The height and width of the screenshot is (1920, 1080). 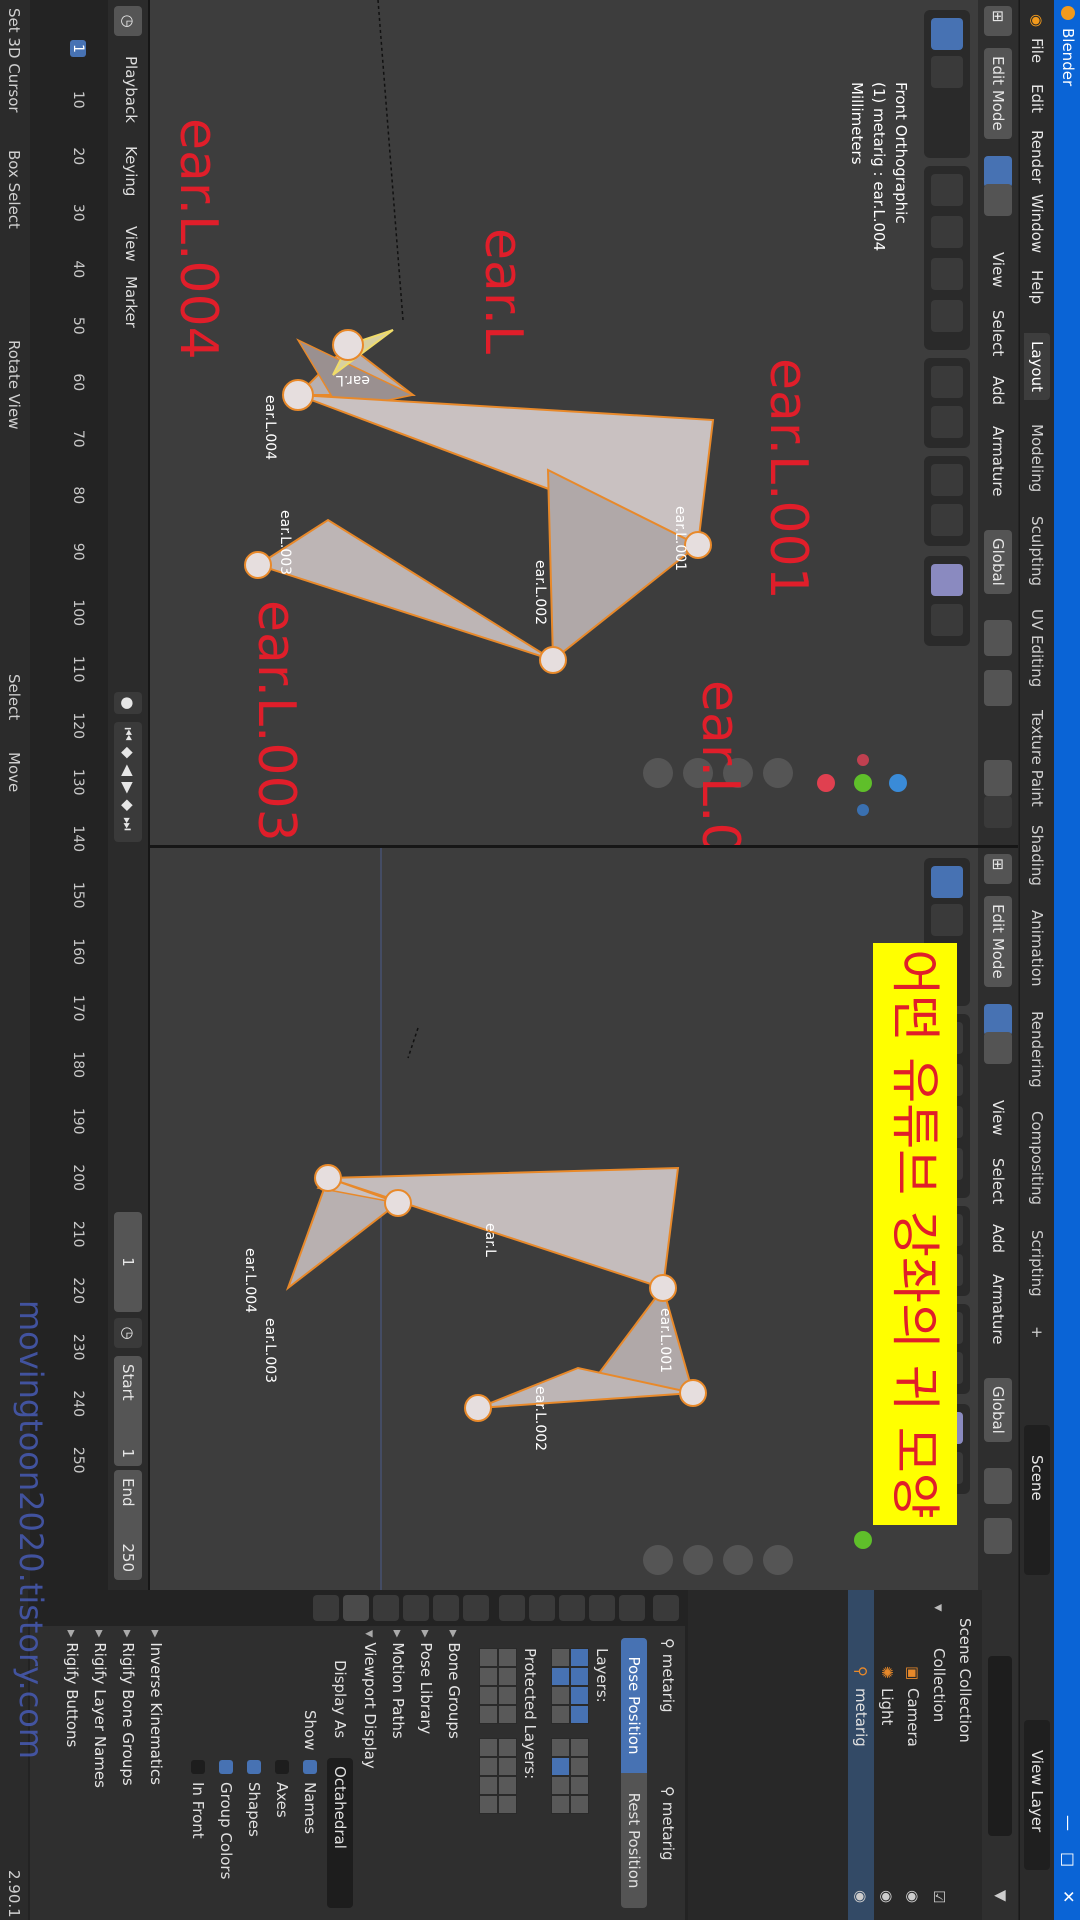 What do you see at coordinates (863, 783) in the screenshot?
I see `gizmo-y-axis` at bounding box center [863, 783].